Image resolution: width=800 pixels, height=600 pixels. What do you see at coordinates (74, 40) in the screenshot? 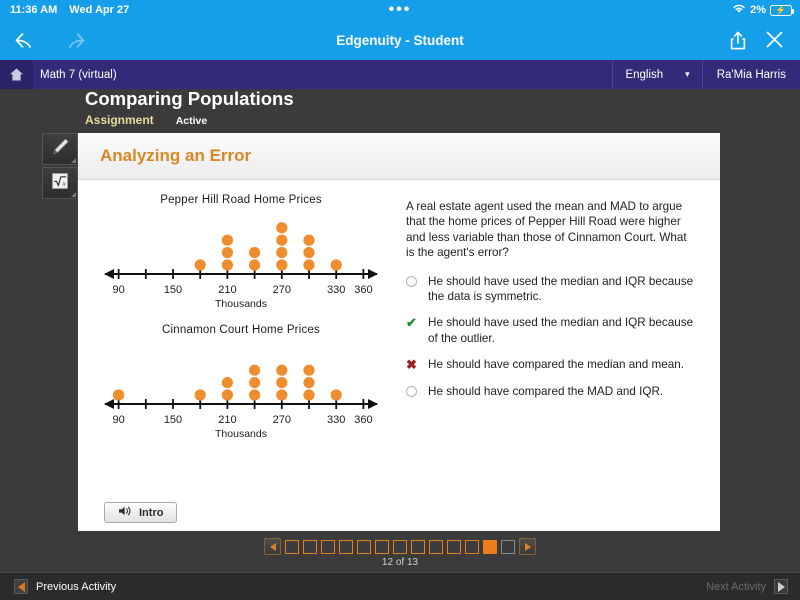
I see `forward-arrow-icon` at bounding box center [74, 40].